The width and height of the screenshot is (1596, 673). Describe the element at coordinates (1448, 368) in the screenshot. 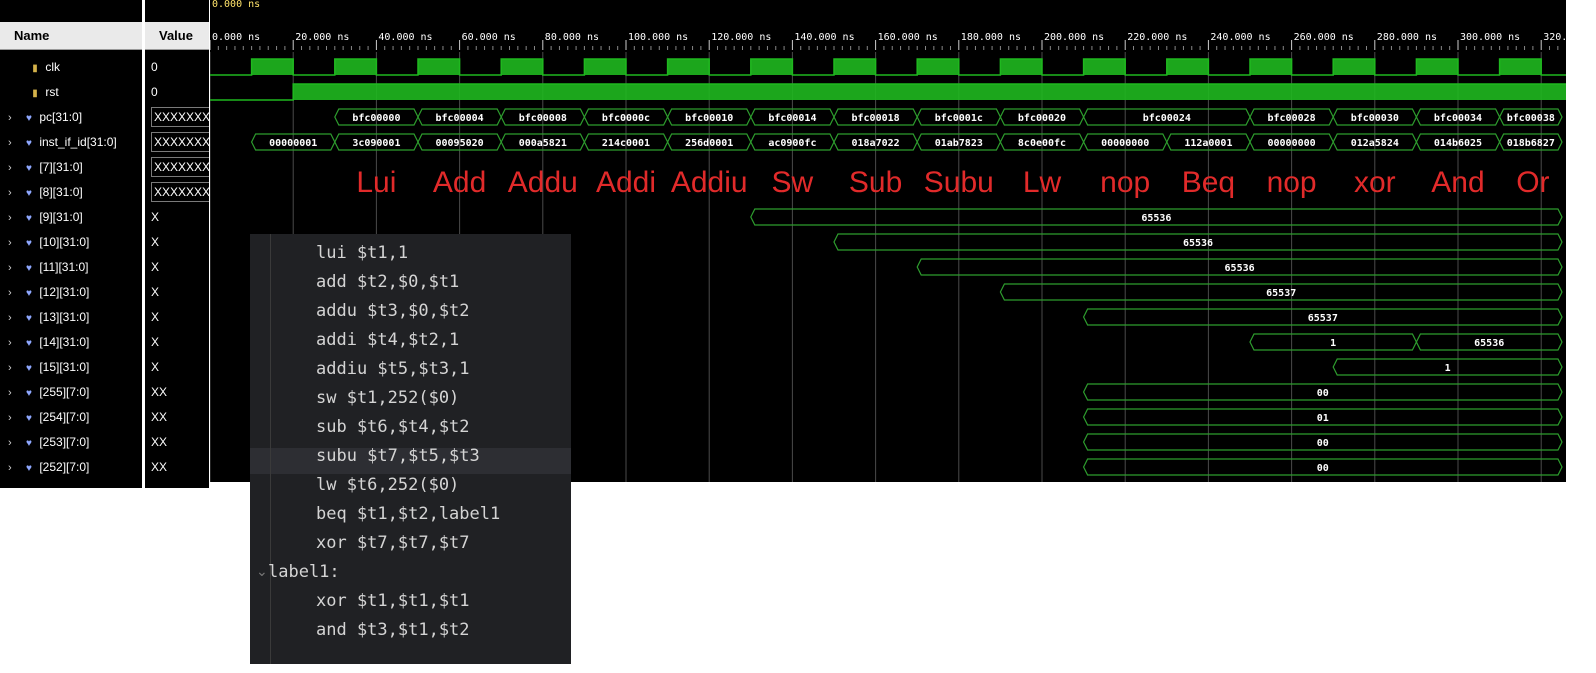

I see `bus-value-label: 1` at that location.